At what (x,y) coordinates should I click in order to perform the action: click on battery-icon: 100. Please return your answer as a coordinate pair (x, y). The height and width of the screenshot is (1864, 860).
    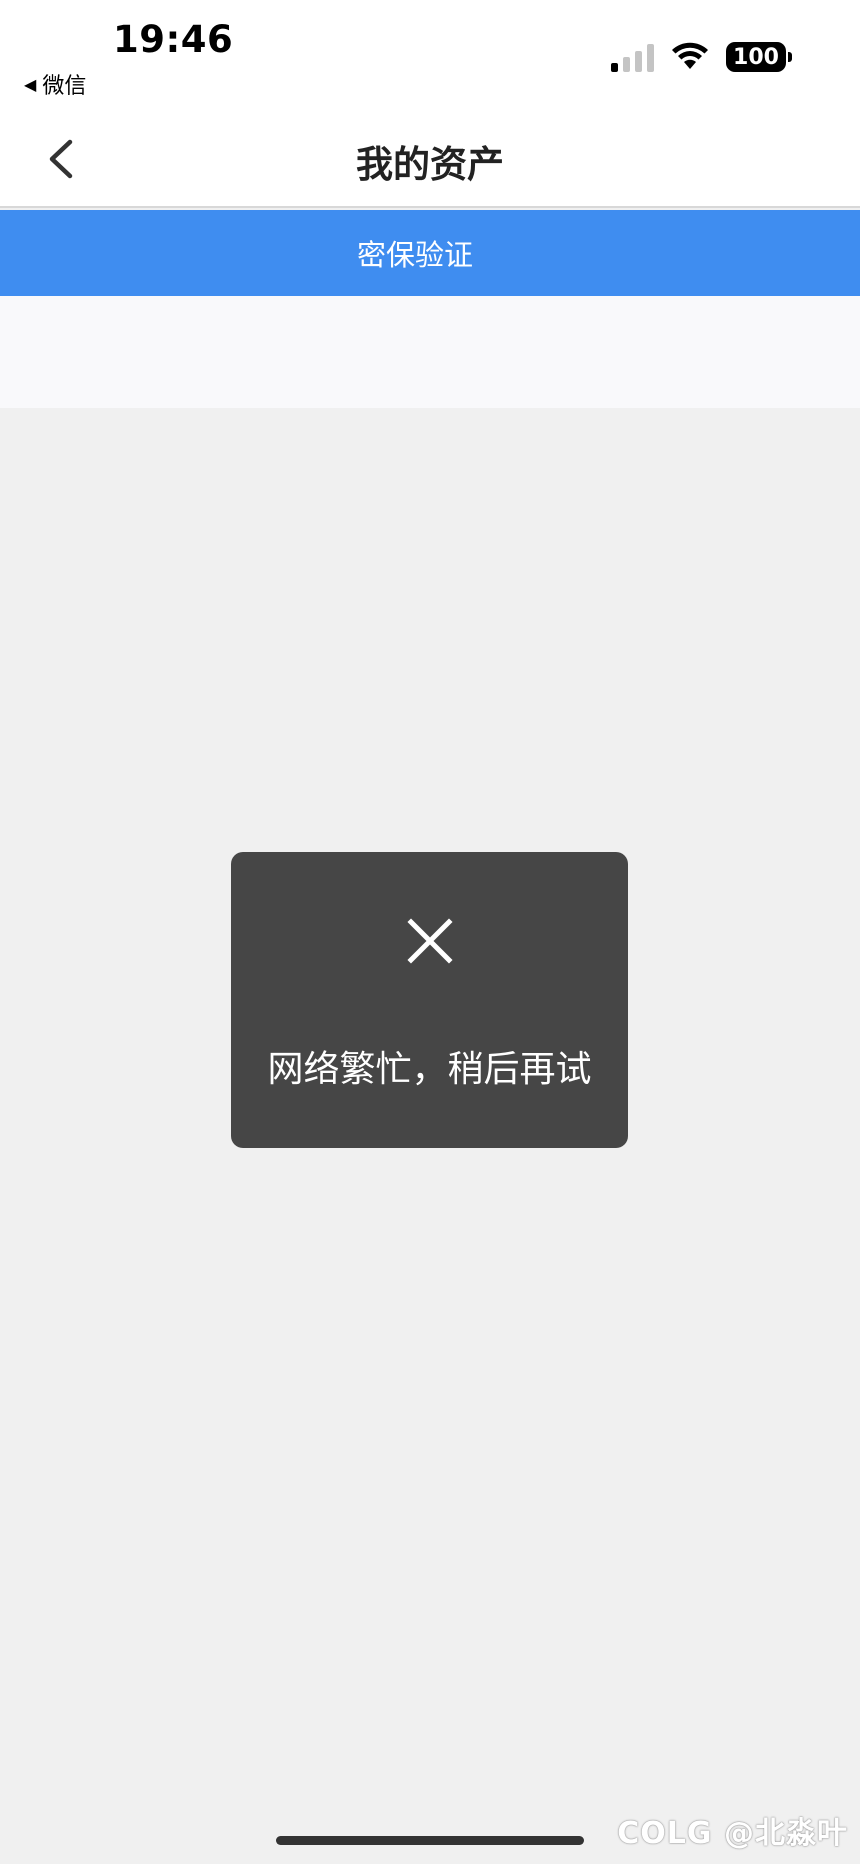
    Looking at the image, I should click on (759, 57).